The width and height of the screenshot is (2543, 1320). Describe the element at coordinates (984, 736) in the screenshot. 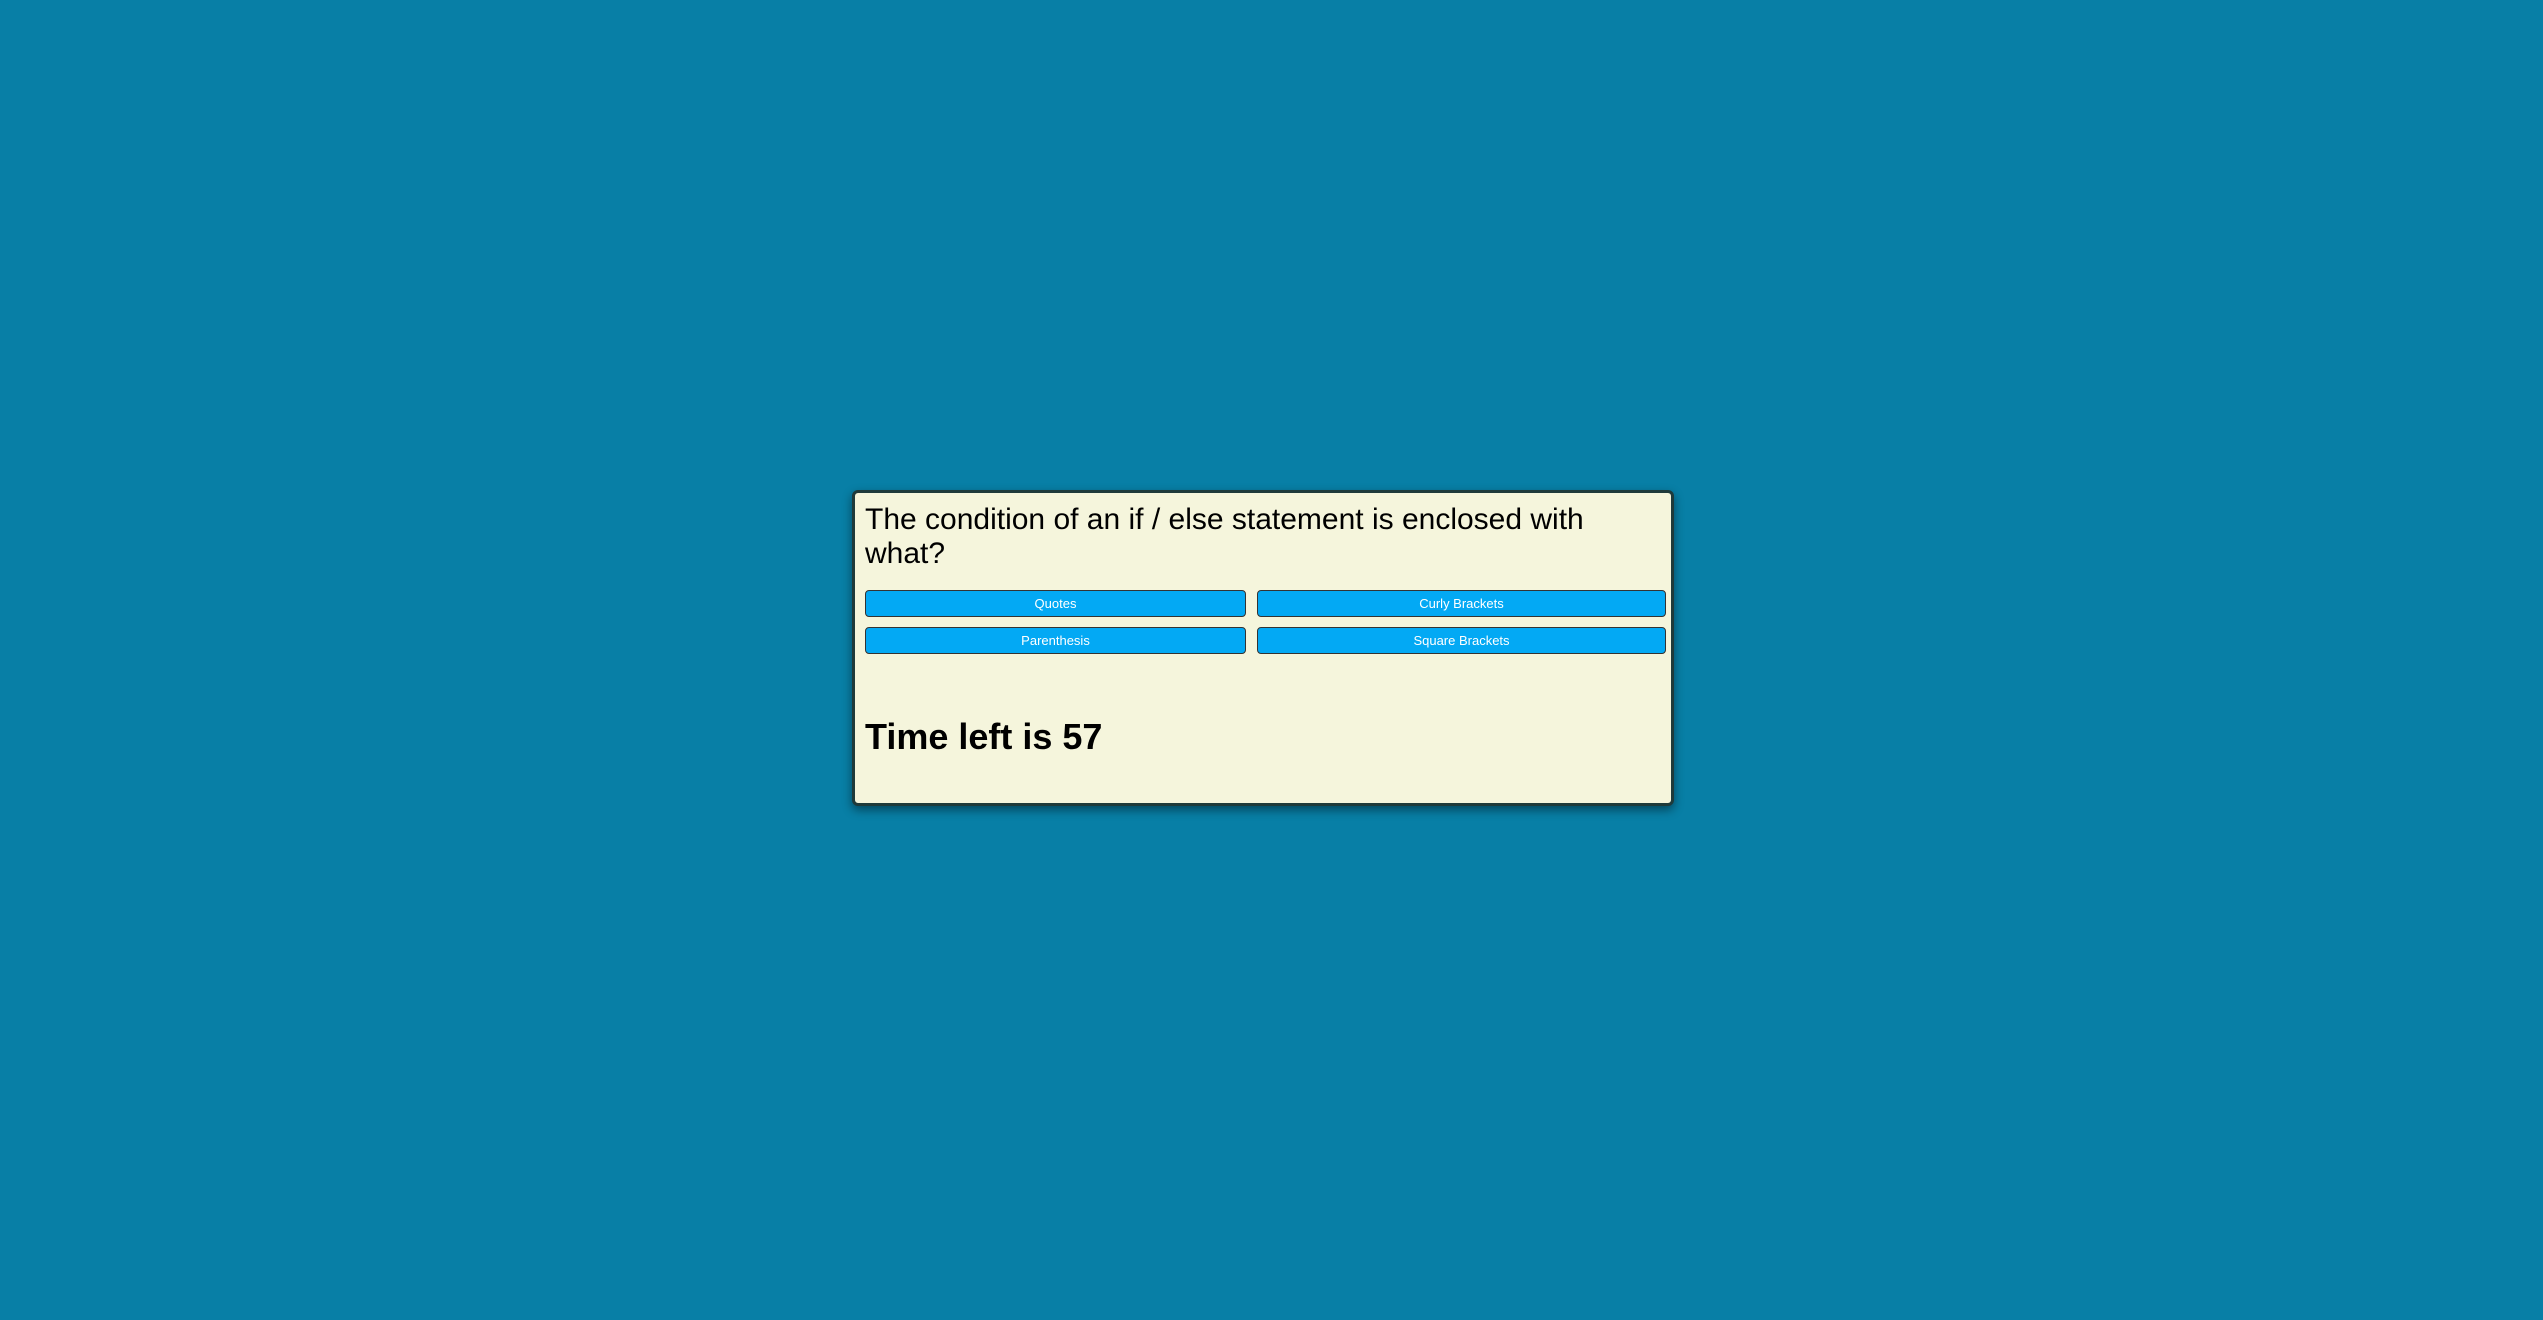

I see `timer-text: Time left is 57` at that location.